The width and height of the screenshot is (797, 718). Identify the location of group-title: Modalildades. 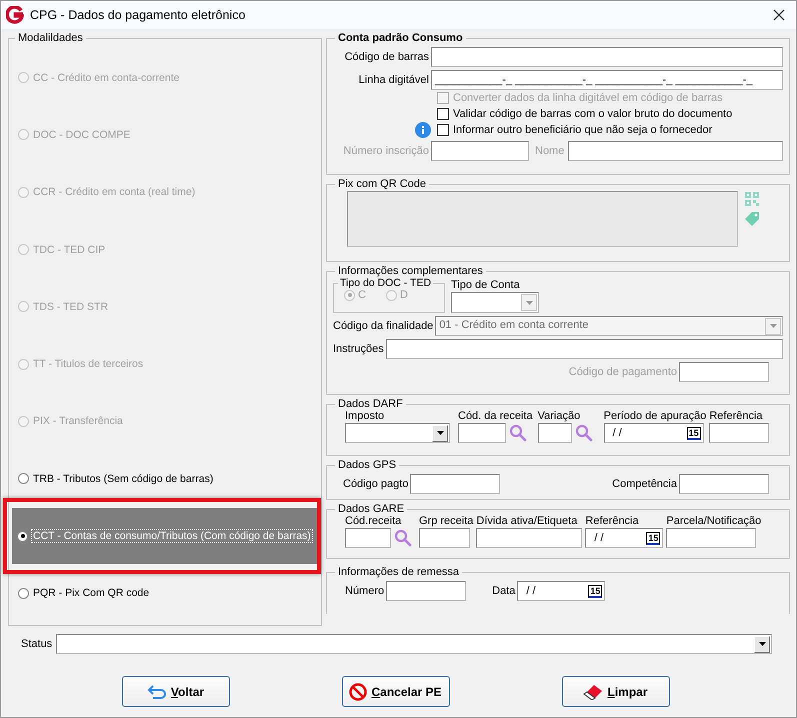
(50, 38).